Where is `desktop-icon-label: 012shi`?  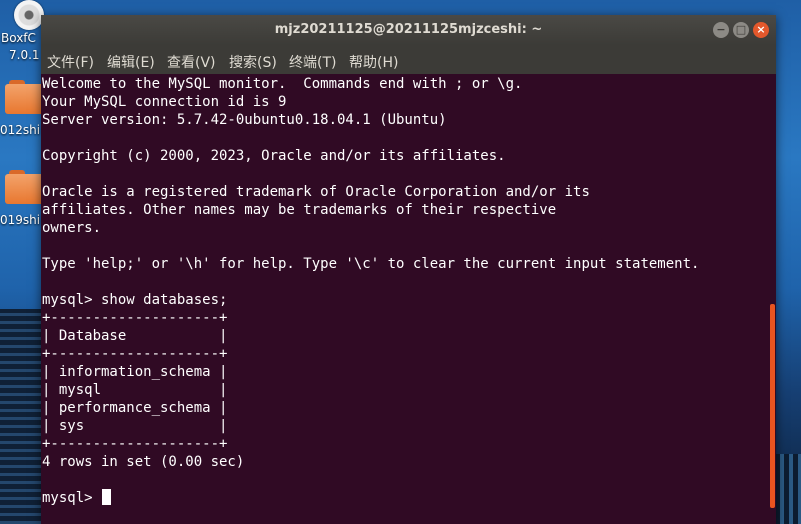
desktop-icon-label: 012shi is located at coordinates (20, 130).